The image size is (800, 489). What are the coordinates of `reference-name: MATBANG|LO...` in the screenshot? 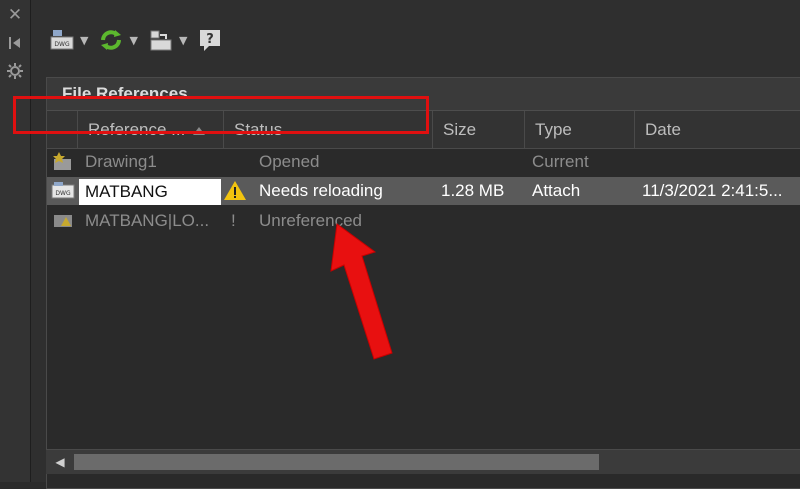 It's located at (147, 220).